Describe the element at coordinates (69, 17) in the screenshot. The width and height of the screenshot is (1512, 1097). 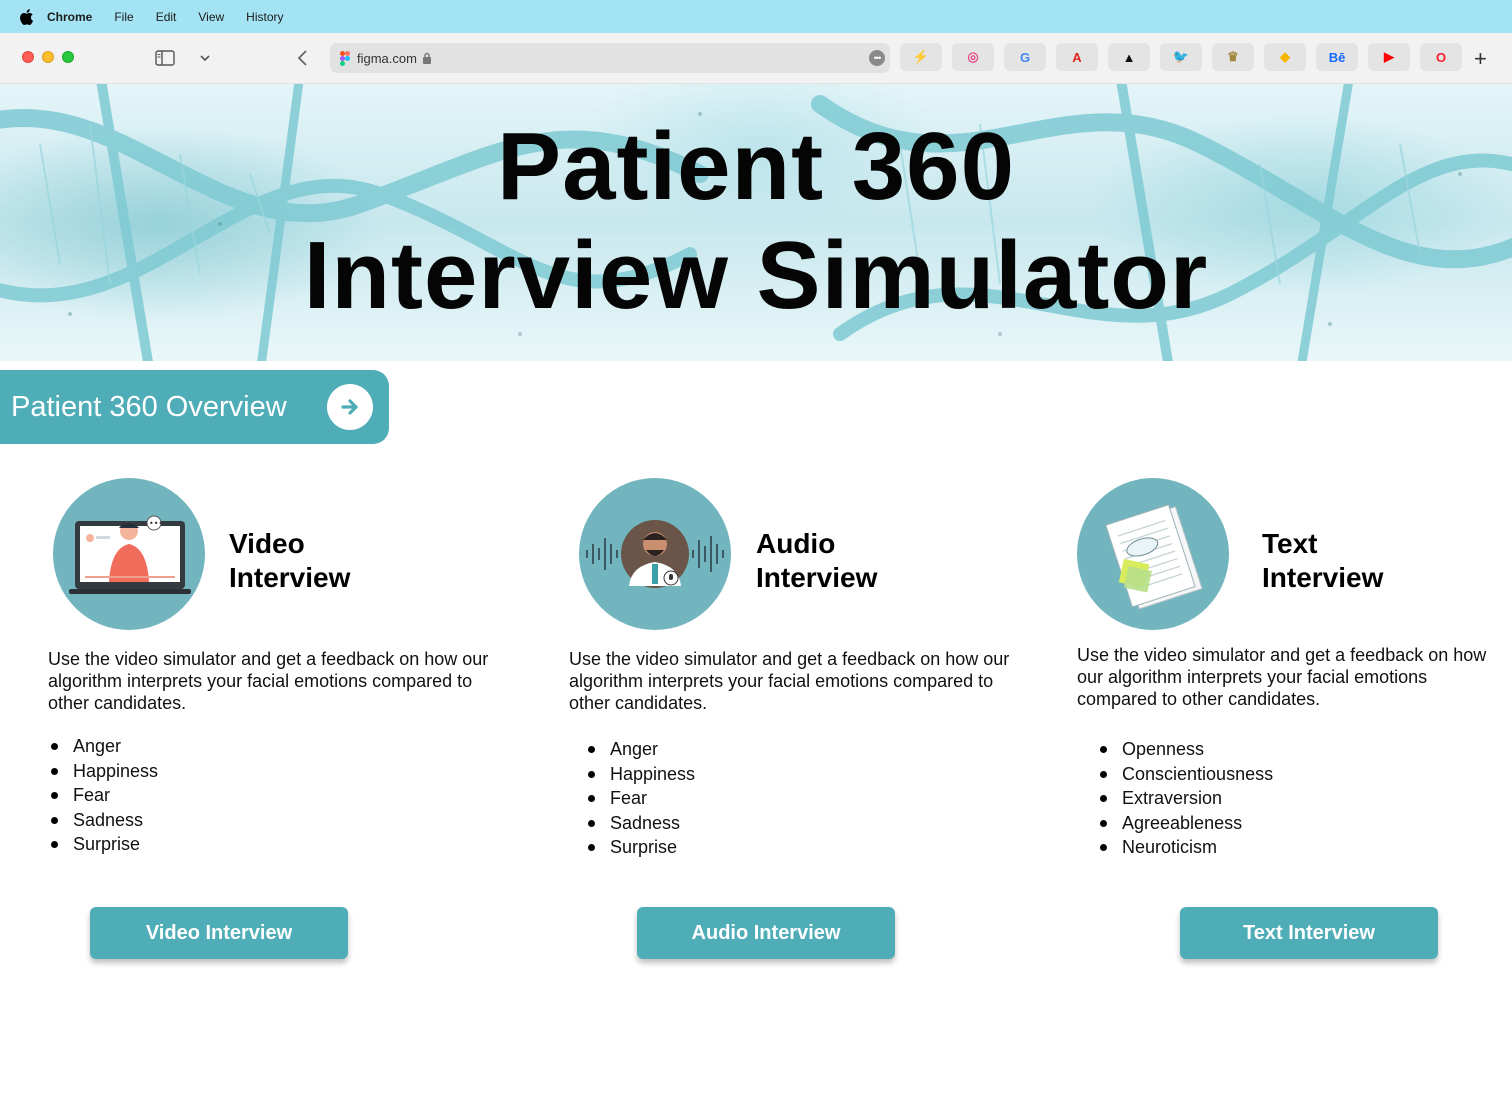
I see `menu-app-name: Chrome` at that location.